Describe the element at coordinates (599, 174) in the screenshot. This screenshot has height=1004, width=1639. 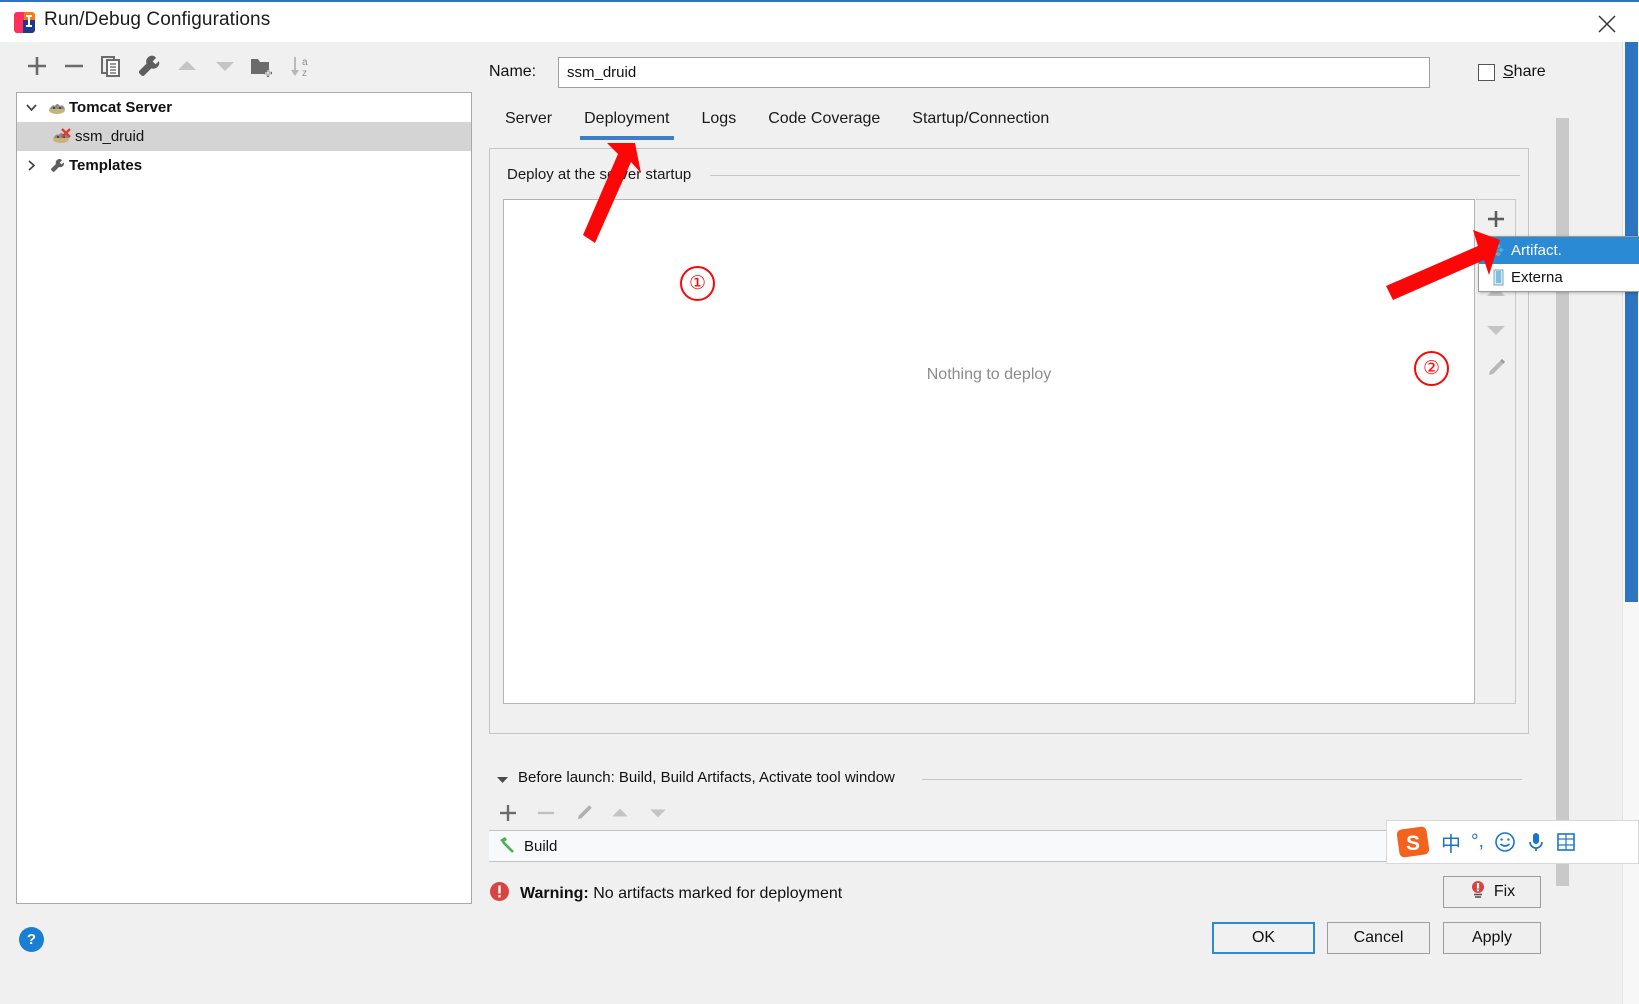
I see `deployment-group-legend: Deploy at the server startup` at that location.